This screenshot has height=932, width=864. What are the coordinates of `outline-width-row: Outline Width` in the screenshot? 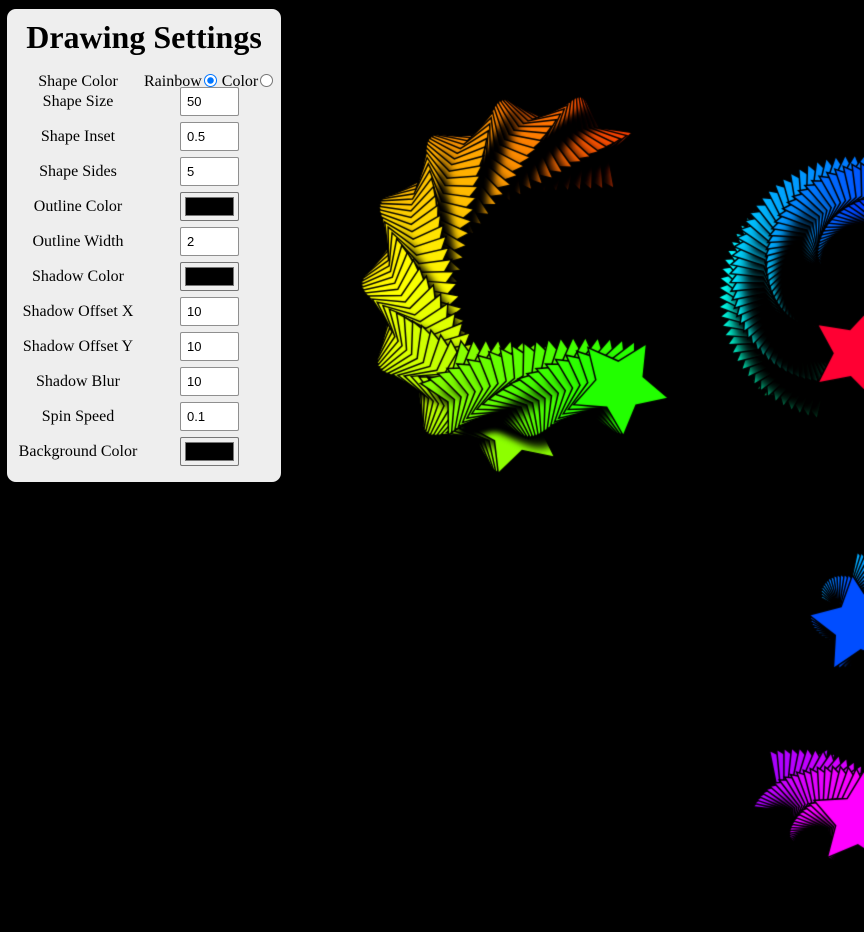 It's located at (144, 242).